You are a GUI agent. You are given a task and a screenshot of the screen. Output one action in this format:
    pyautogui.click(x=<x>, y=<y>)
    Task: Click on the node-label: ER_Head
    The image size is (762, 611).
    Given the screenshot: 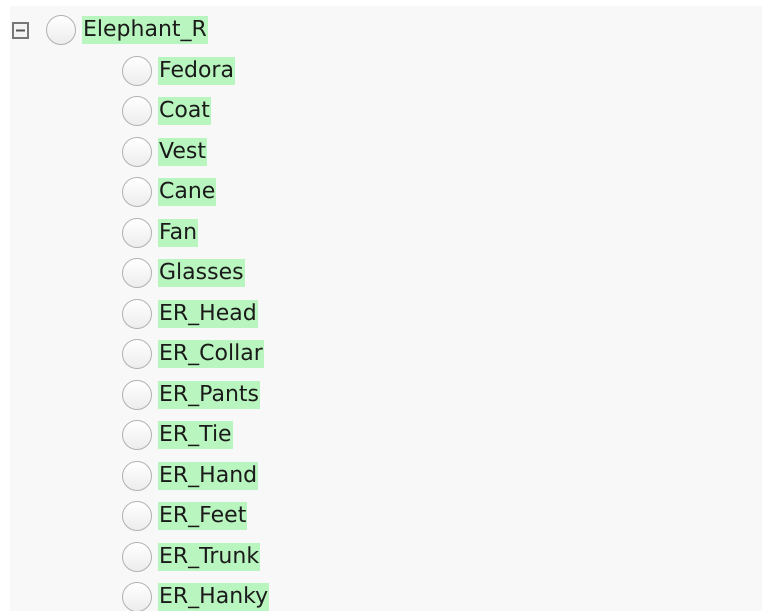 What is the action you would take?
    pyautogui.click(x=208, y=314)
    